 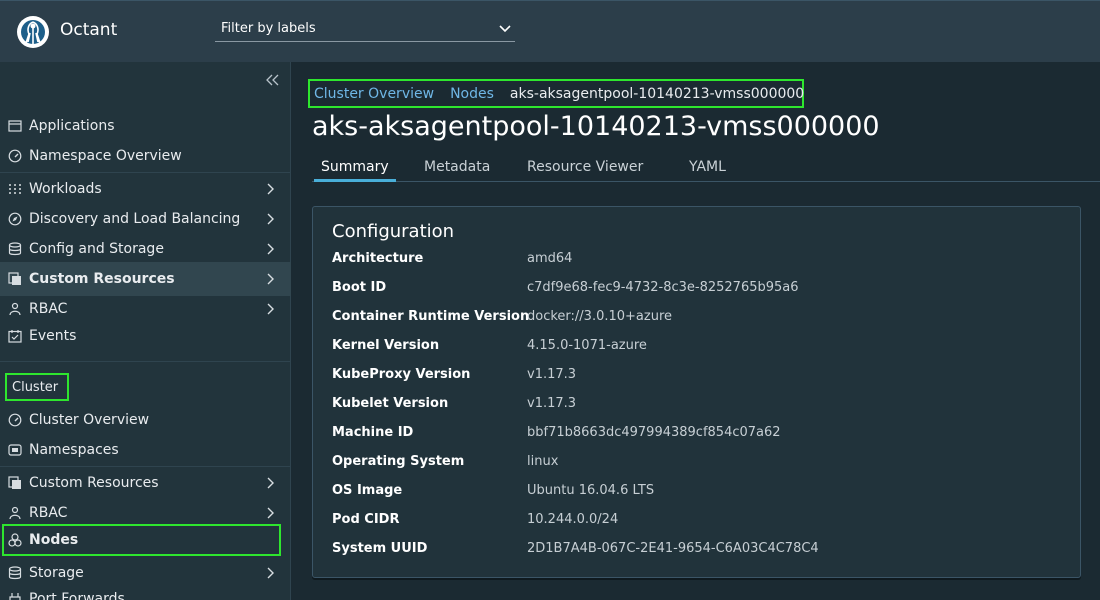 I want to click on config-key: Kernel Version, so click(x=386, y=345).